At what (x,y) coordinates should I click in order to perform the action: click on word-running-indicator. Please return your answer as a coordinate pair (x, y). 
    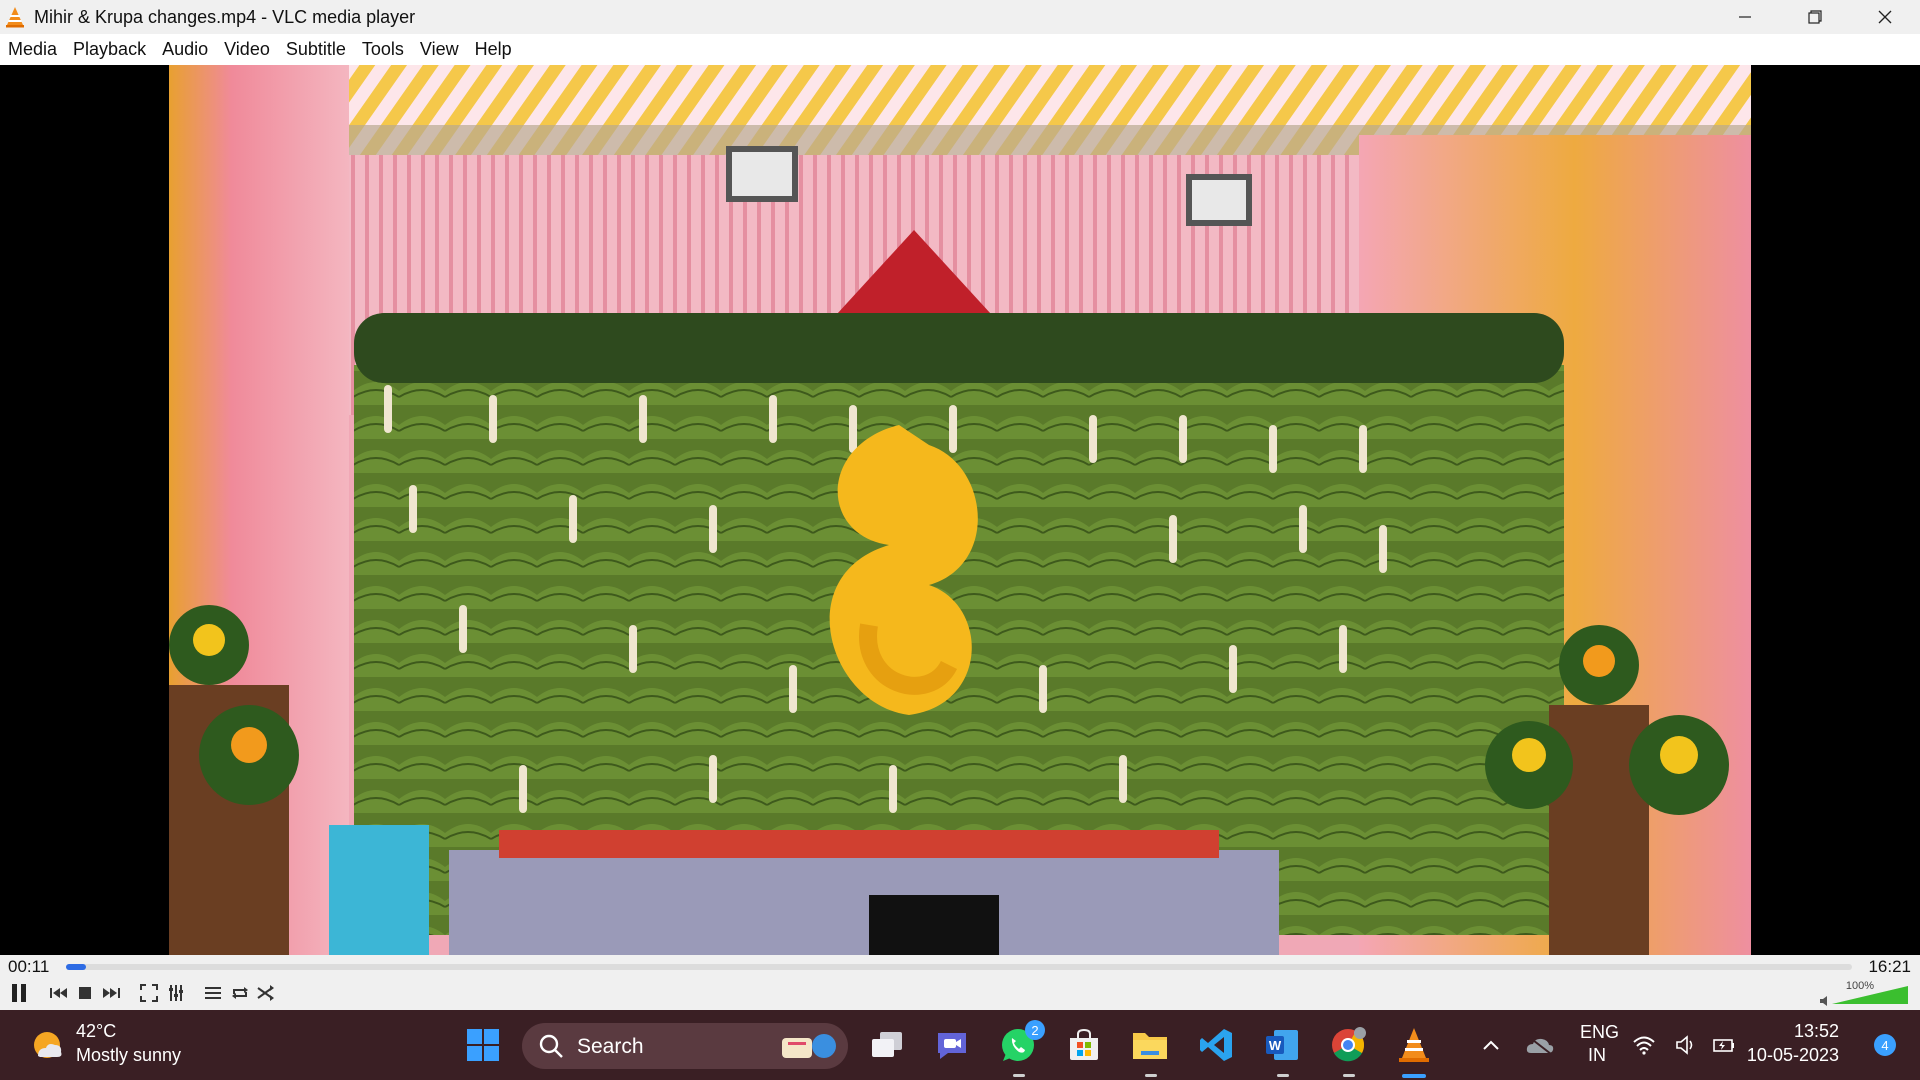
    Looking at the image, I should click on (1283, 1075).